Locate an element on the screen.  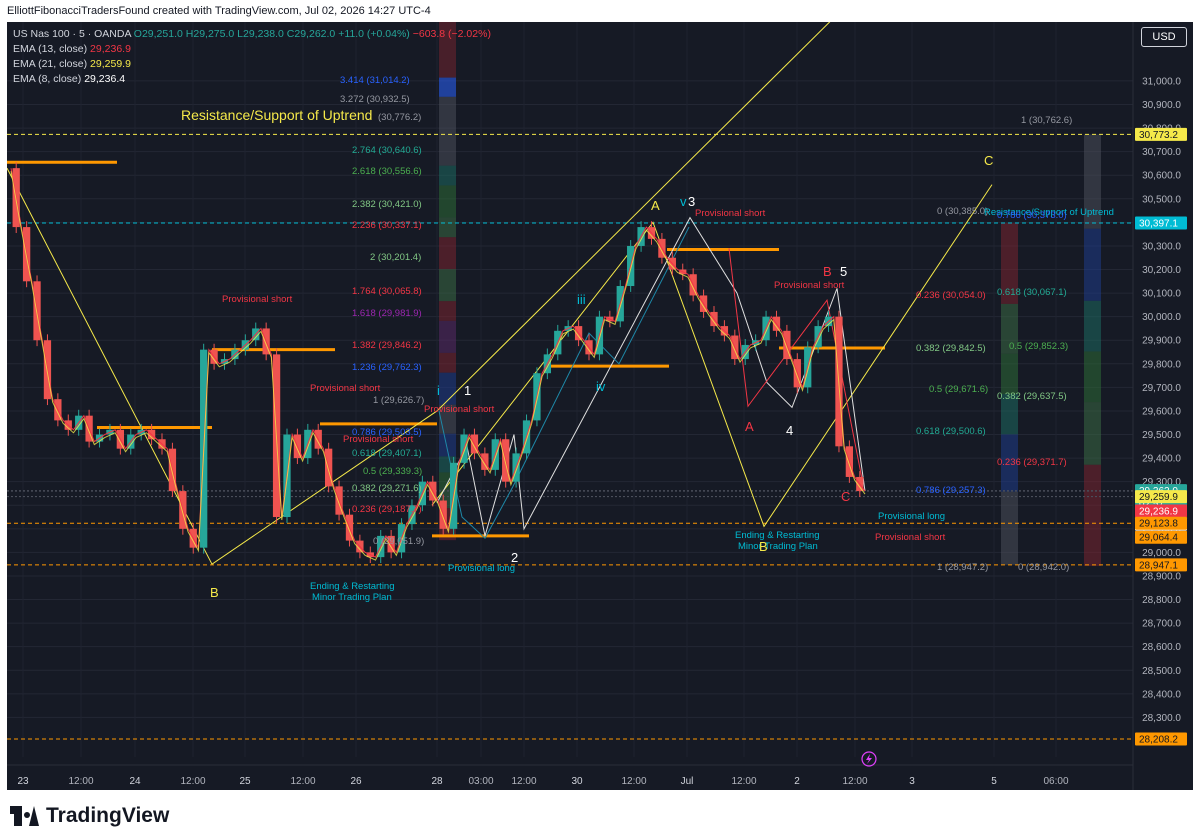
price-badge-label: 28,947.1 is located at coordinates (1158, 565).